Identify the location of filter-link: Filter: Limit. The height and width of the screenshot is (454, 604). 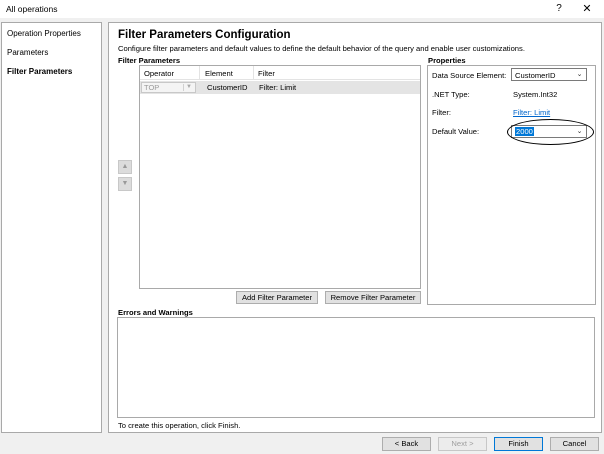
(531, 112).